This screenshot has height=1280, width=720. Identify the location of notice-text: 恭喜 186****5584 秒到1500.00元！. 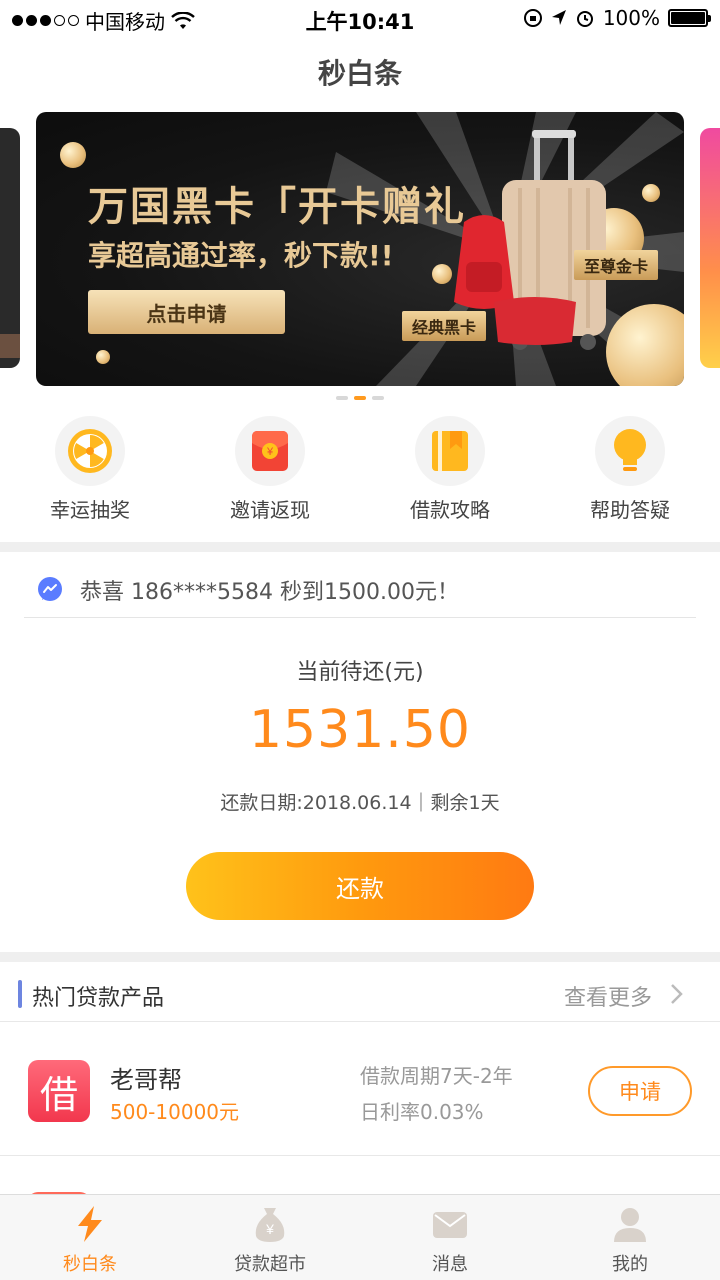
(269, 592).